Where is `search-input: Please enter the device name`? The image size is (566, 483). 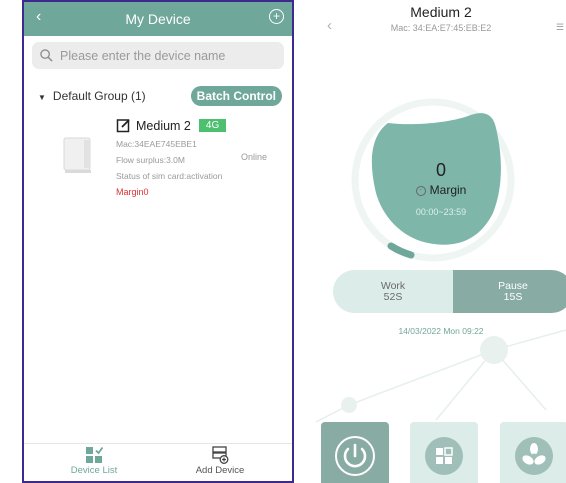
search-input: Please enter the device name is located at coordinates (158, 55).